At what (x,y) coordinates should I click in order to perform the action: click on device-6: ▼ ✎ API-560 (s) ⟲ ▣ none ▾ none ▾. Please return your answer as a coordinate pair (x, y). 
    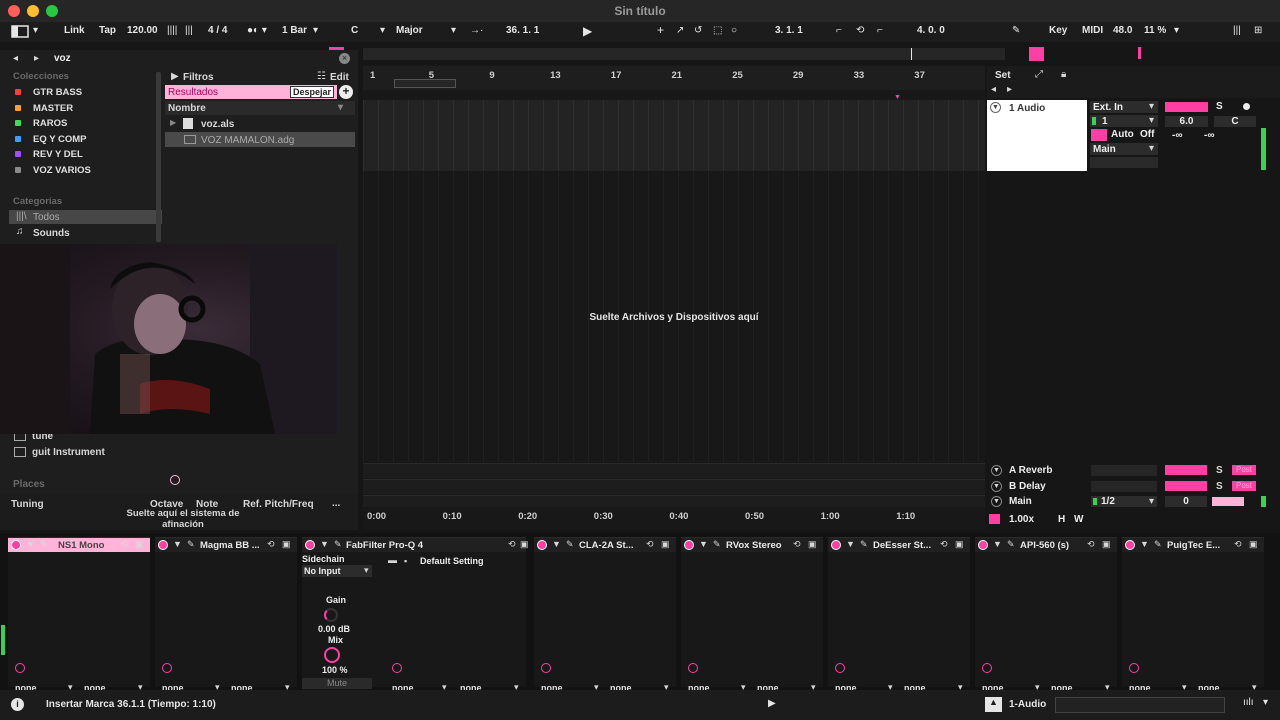
    Looking at the image, I should click on (1046, 615).